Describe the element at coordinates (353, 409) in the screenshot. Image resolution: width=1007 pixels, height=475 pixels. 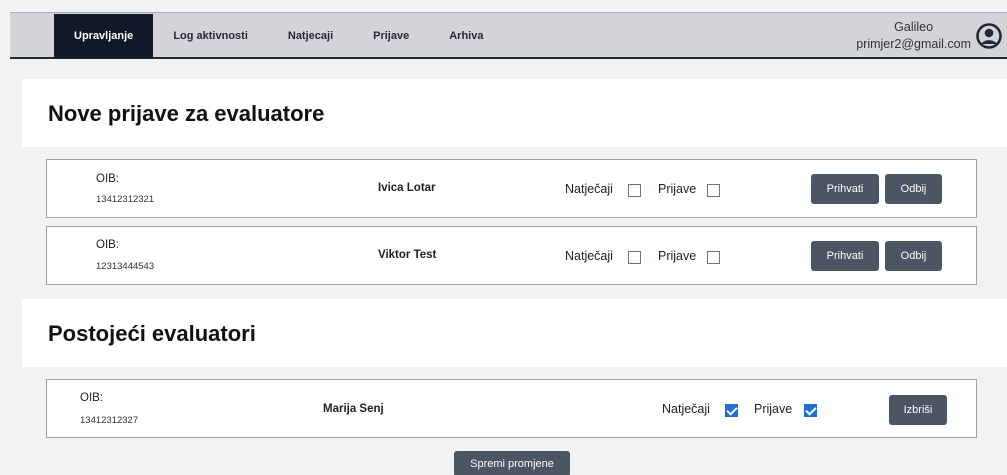
I see `evaluator-name: Marija Senj` at that location.